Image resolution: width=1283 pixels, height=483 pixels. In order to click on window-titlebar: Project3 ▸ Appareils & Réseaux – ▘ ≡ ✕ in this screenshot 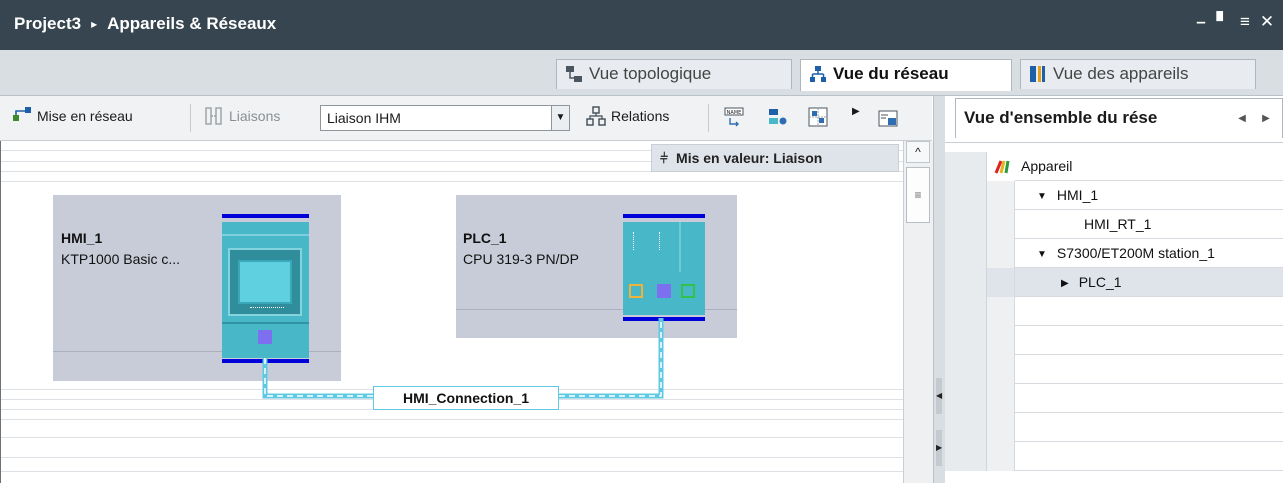, I will do `click(641, 25)`.